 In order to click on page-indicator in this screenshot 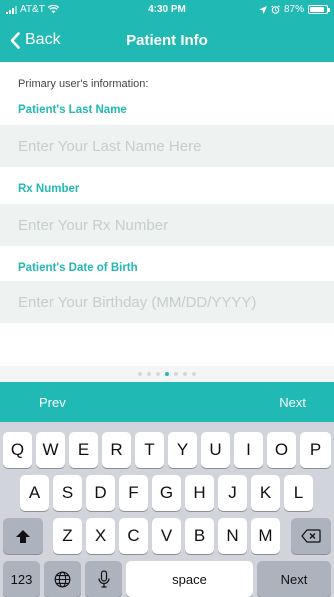, I will do `click(167, 374)`.